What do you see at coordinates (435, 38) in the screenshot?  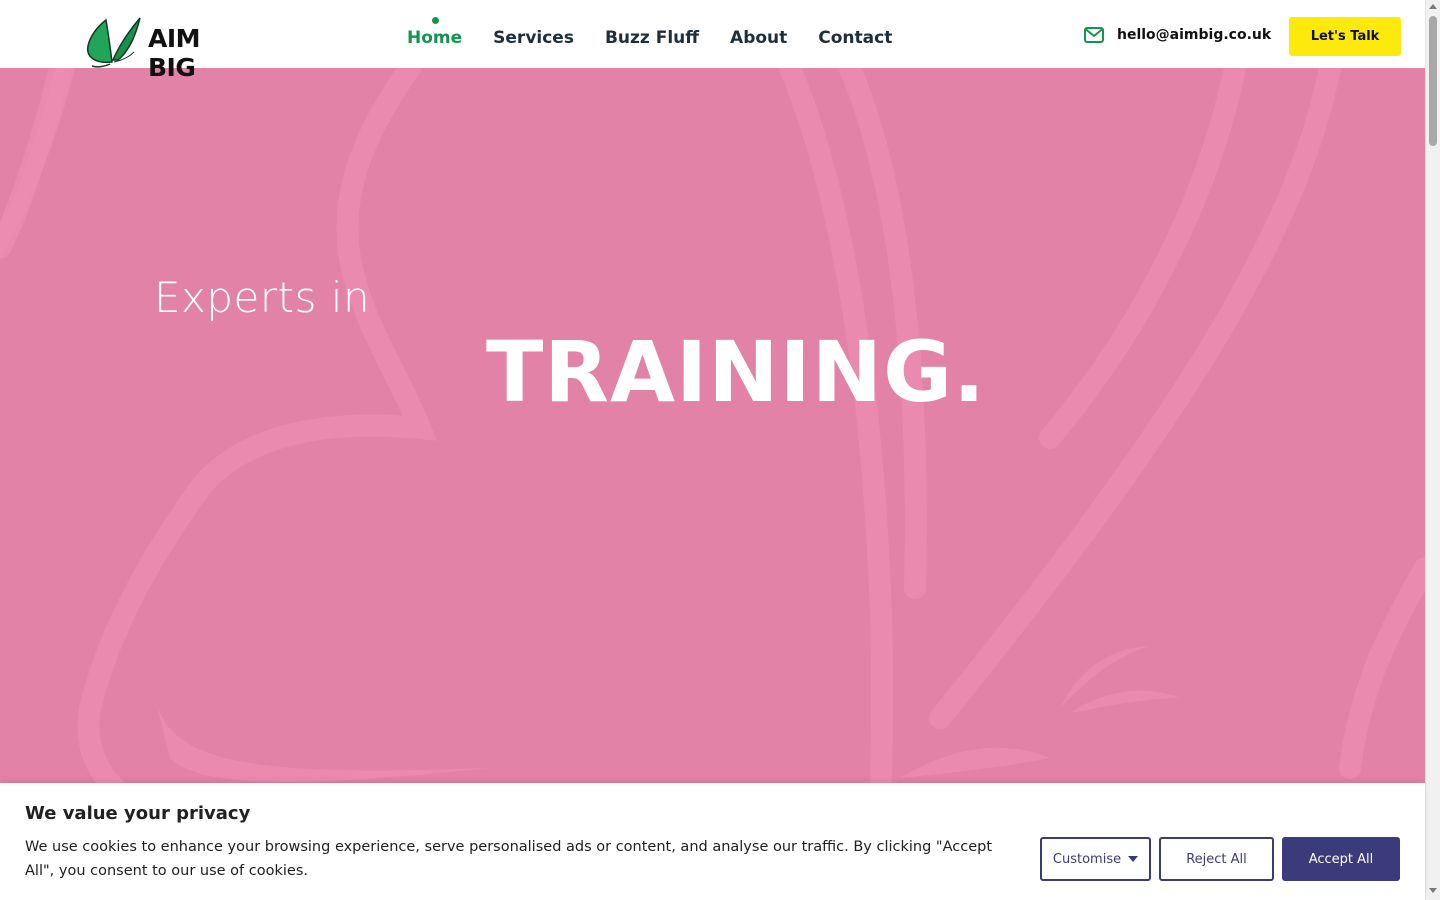 I see `nav-home-label: Home` at bounding box center [435, 38].